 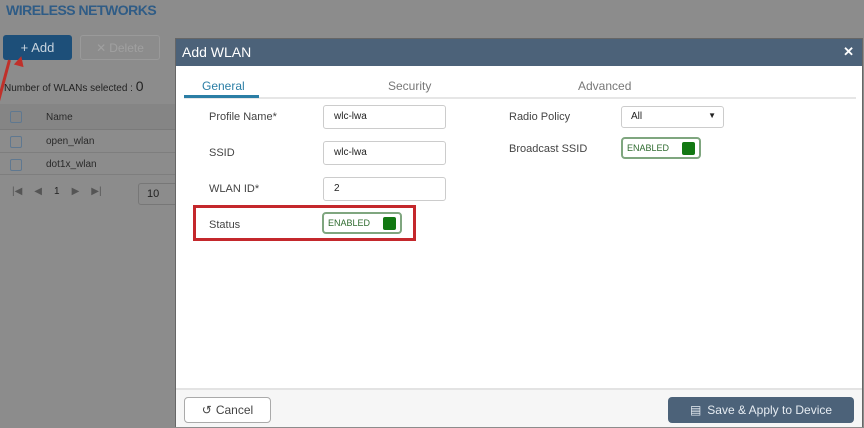 I want to click on delete-label: Delete, so click(x=126, y=47).